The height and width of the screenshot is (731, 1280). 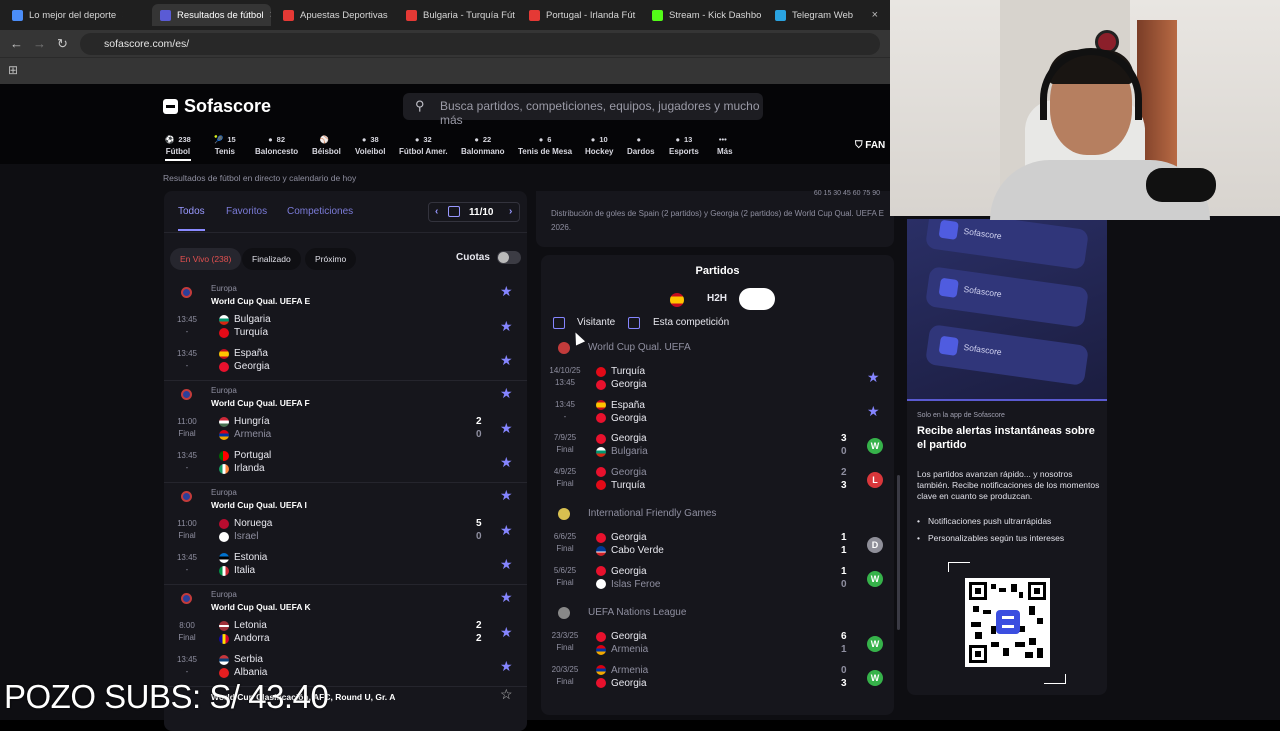 What do you see at coordinates (641, 145) in the screenshot?
I see `sport-dardos: ●Dardos` at bounding box center [641, 145].